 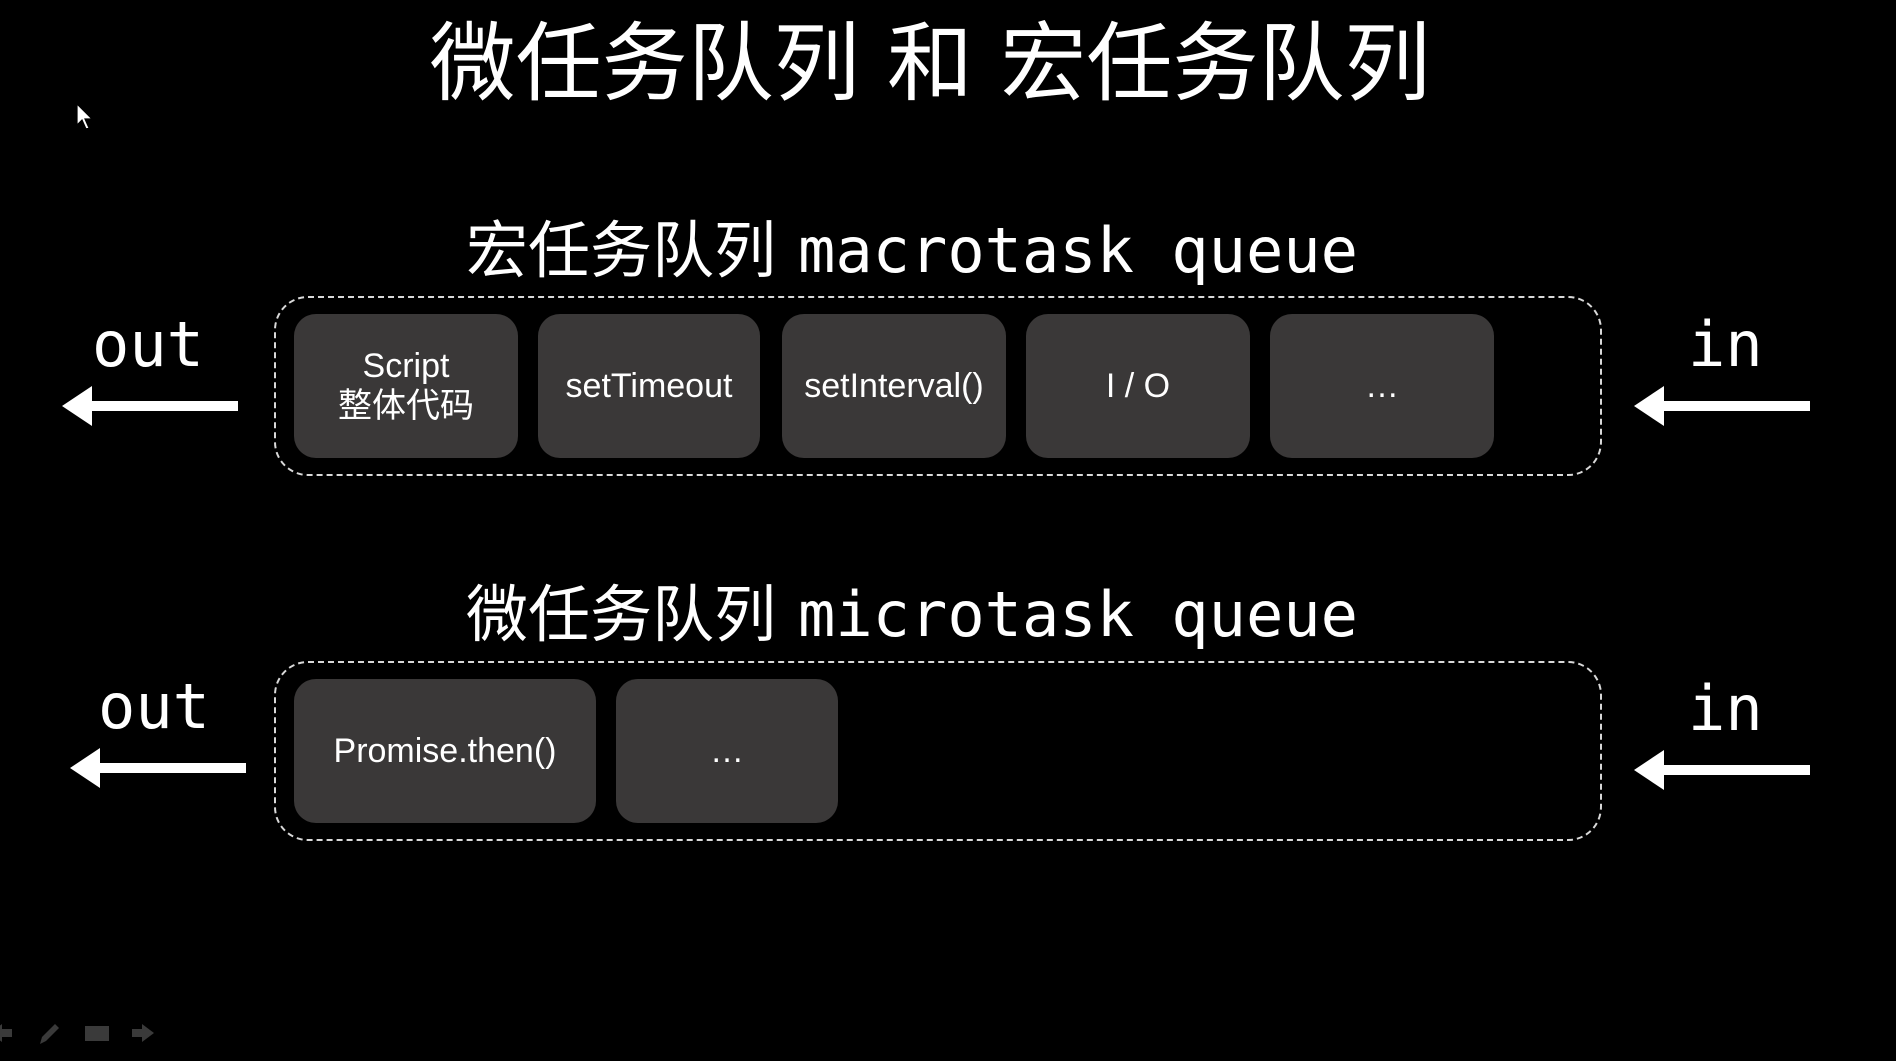 What do you see at coordinates (1078, 614) in the screenshot?
I see `microtask-heading-en: microtask queue` at bounding box center [1078, 614].